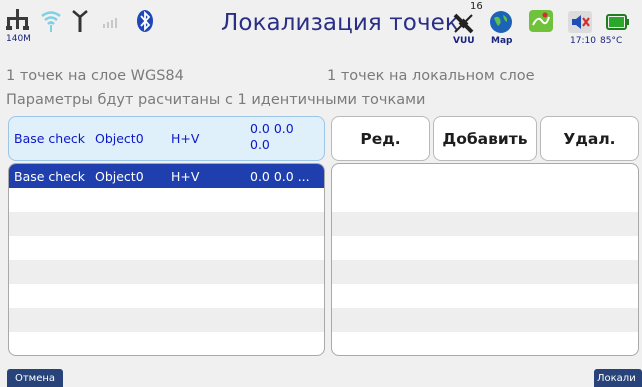 The height and width of the screenshot is (387, 642). I want to click on speaker-muted-icon, so click(580, 22).